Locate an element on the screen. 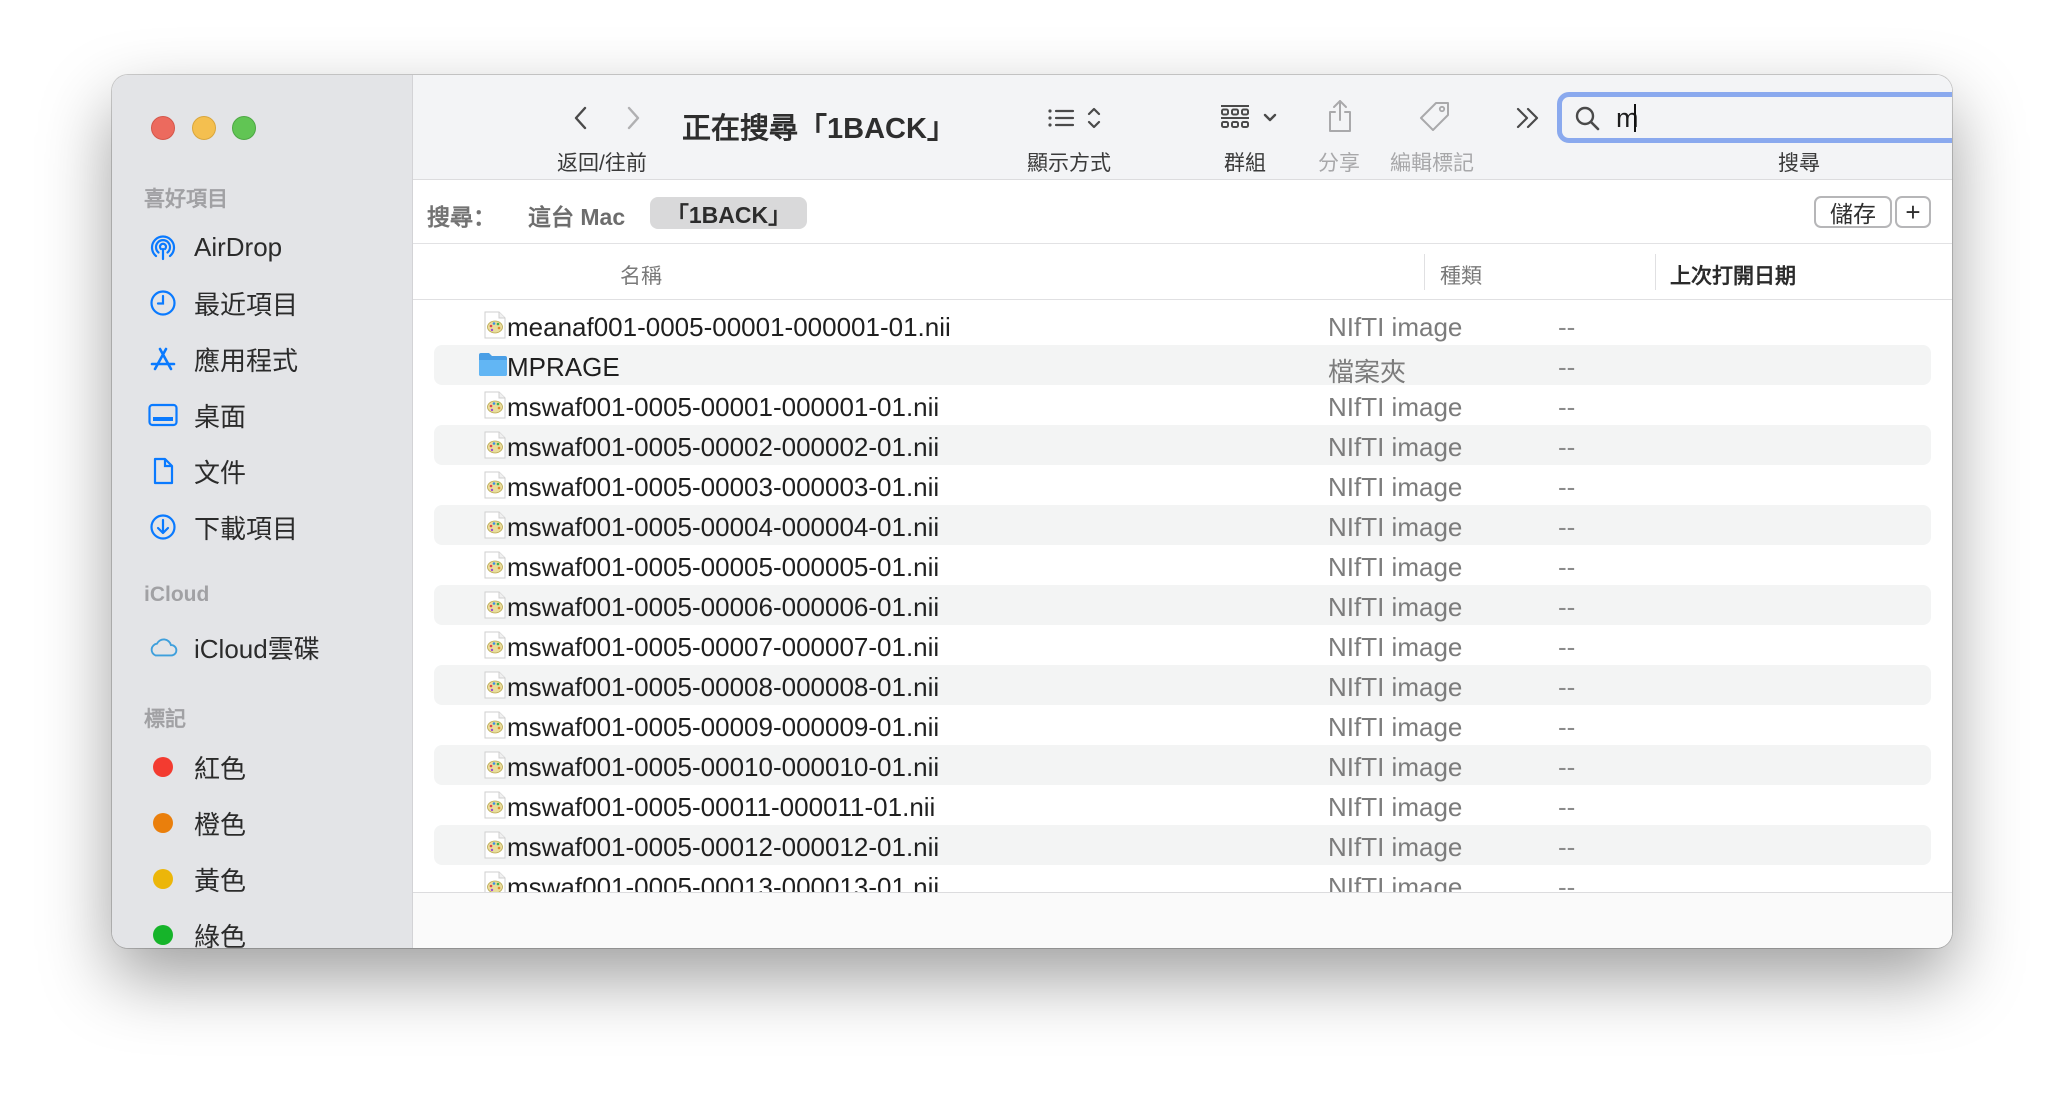 The width and height of the screenshot is (2064, 1096). edit-tags-button is located at coordinates (1435, 117).